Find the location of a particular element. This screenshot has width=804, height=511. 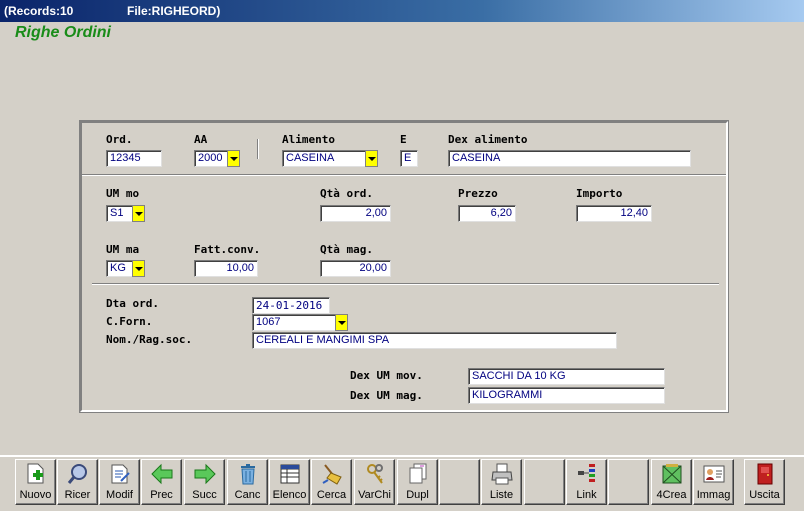

toolbar-label: Immag is located at coordinates (713, 495).